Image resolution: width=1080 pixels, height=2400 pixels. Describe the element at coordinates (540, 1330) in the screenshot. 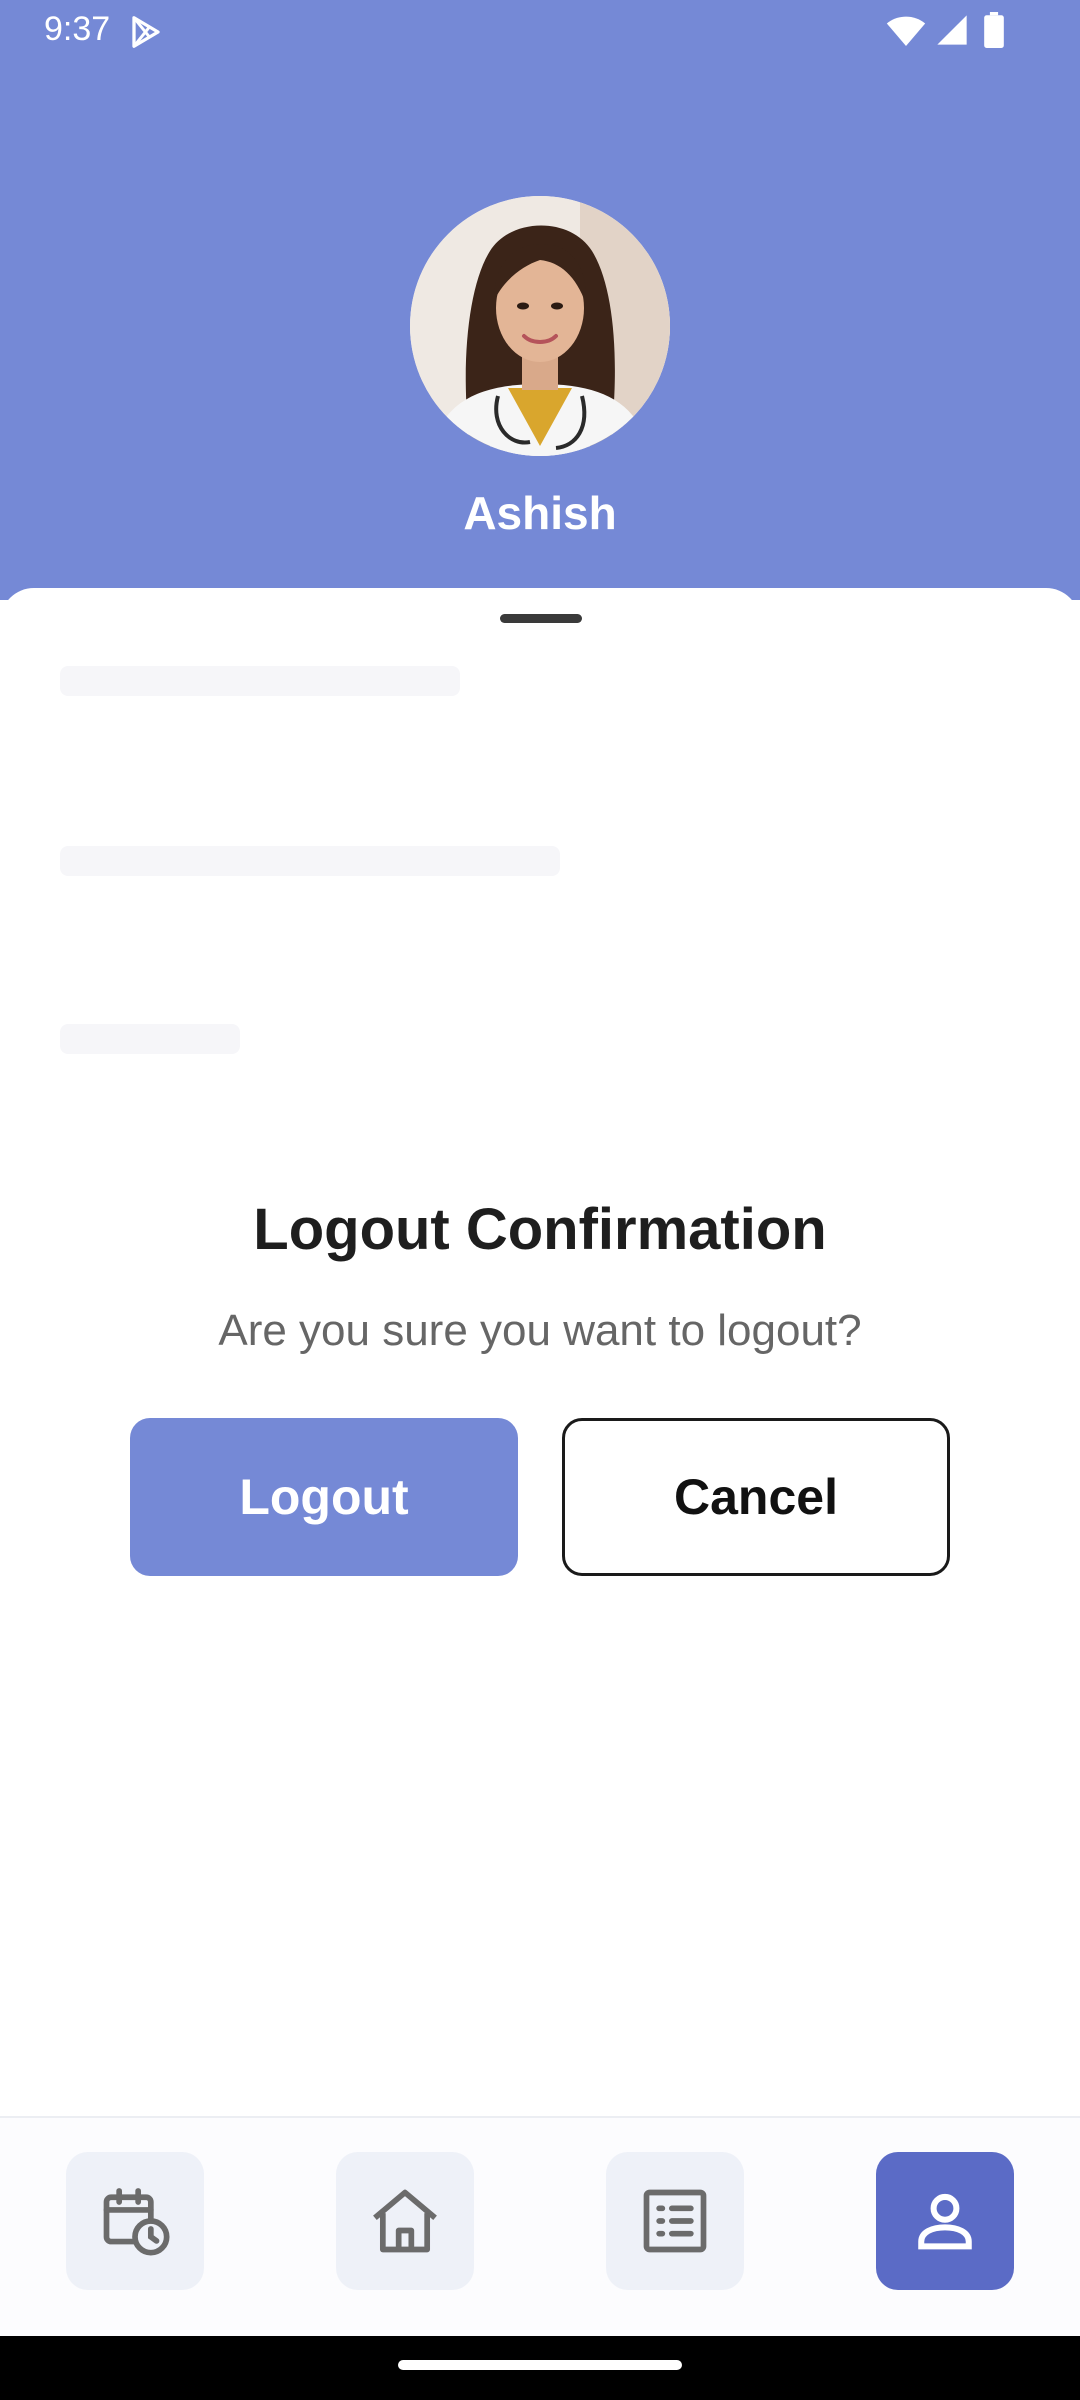

I see `dialog-message: Are you sure you want to logout?` at that location.